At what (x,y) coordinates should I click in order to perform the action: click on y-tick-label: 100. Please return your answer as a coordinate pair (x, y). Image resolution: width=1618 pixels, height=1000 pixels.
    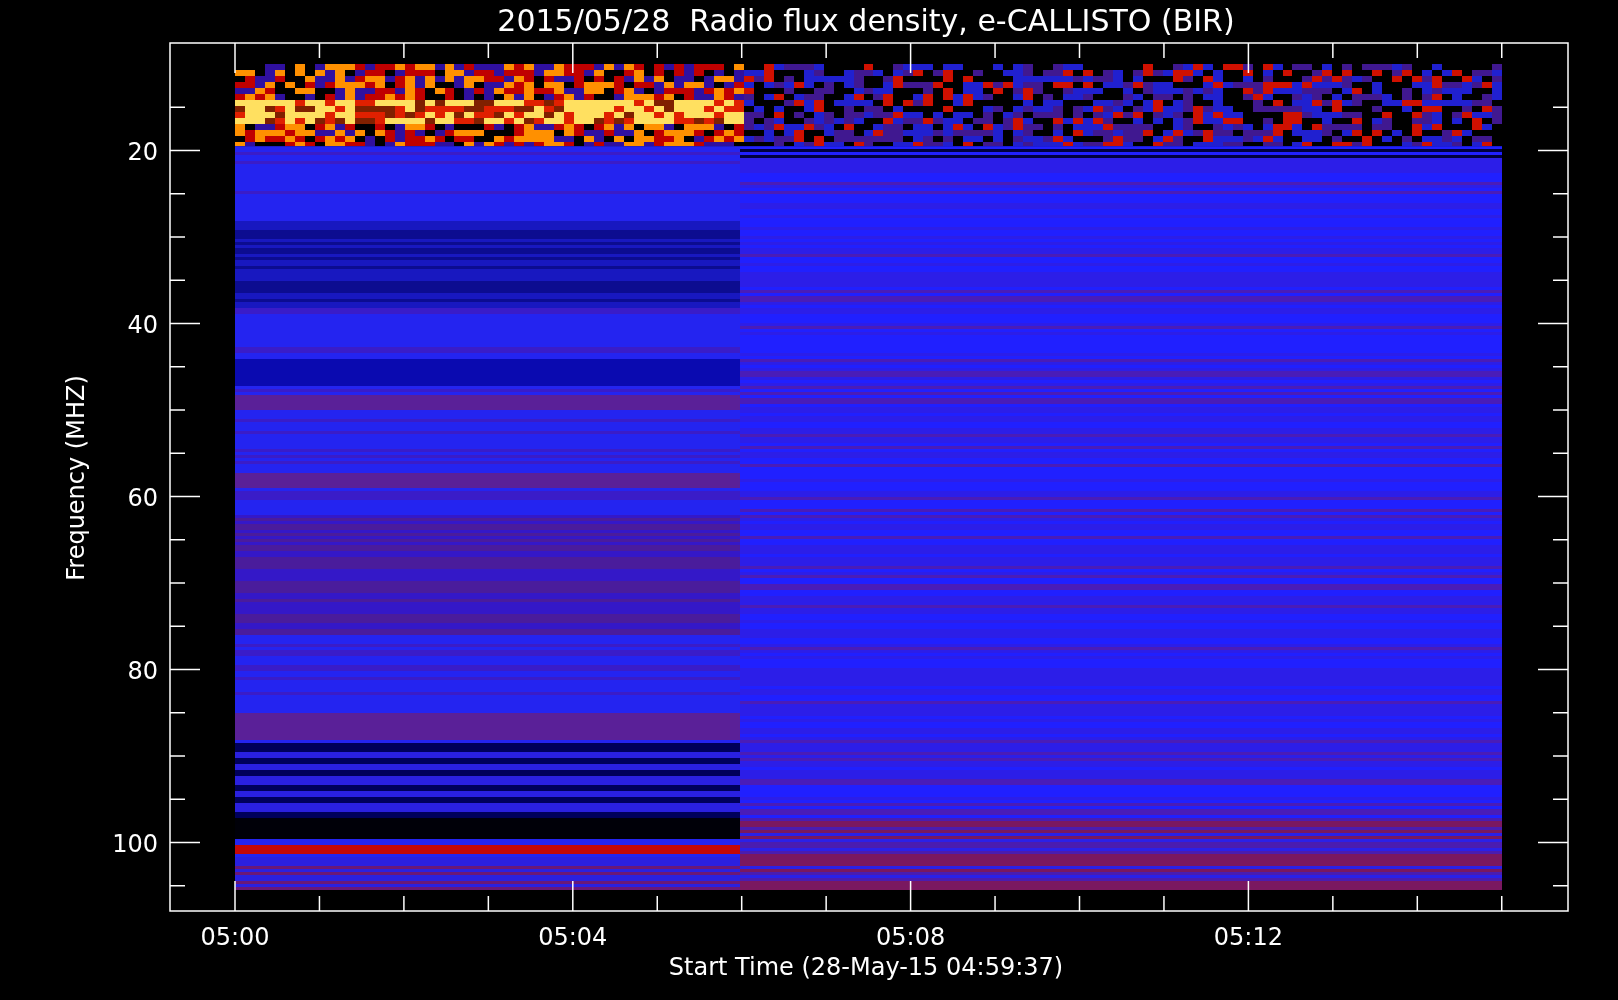
    Looking at the image, I should click on (135, 843).